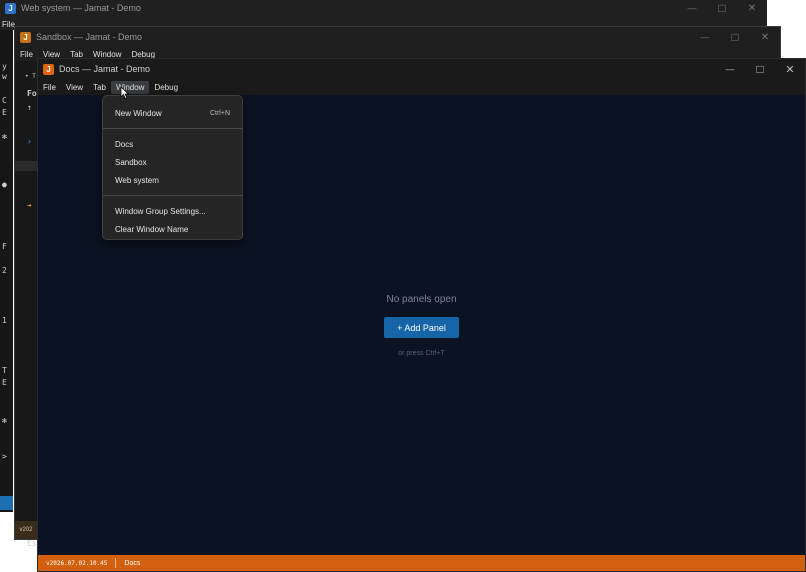 Image resolution: width=806 pixels, height=572 pixels. I want to click on menu-window: Window, so click(130, 87).